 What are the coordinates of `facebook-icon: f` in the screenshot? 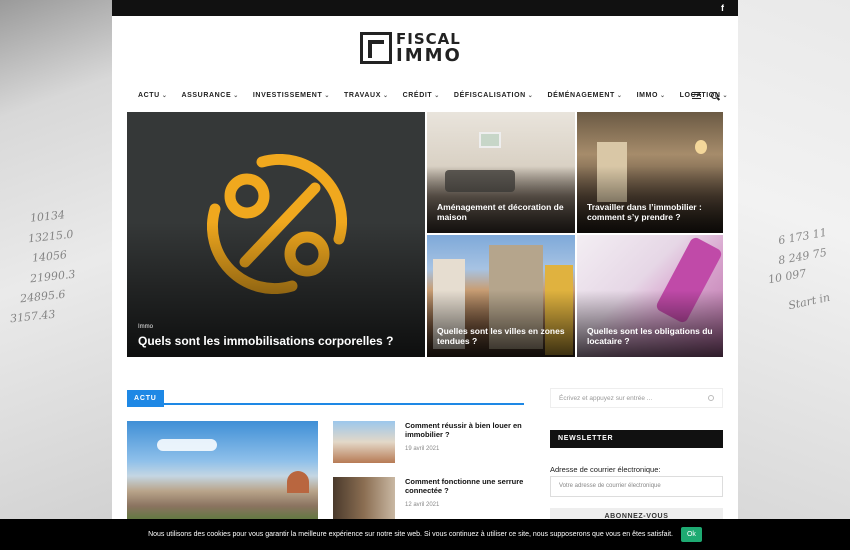 It's located at (722, 8).